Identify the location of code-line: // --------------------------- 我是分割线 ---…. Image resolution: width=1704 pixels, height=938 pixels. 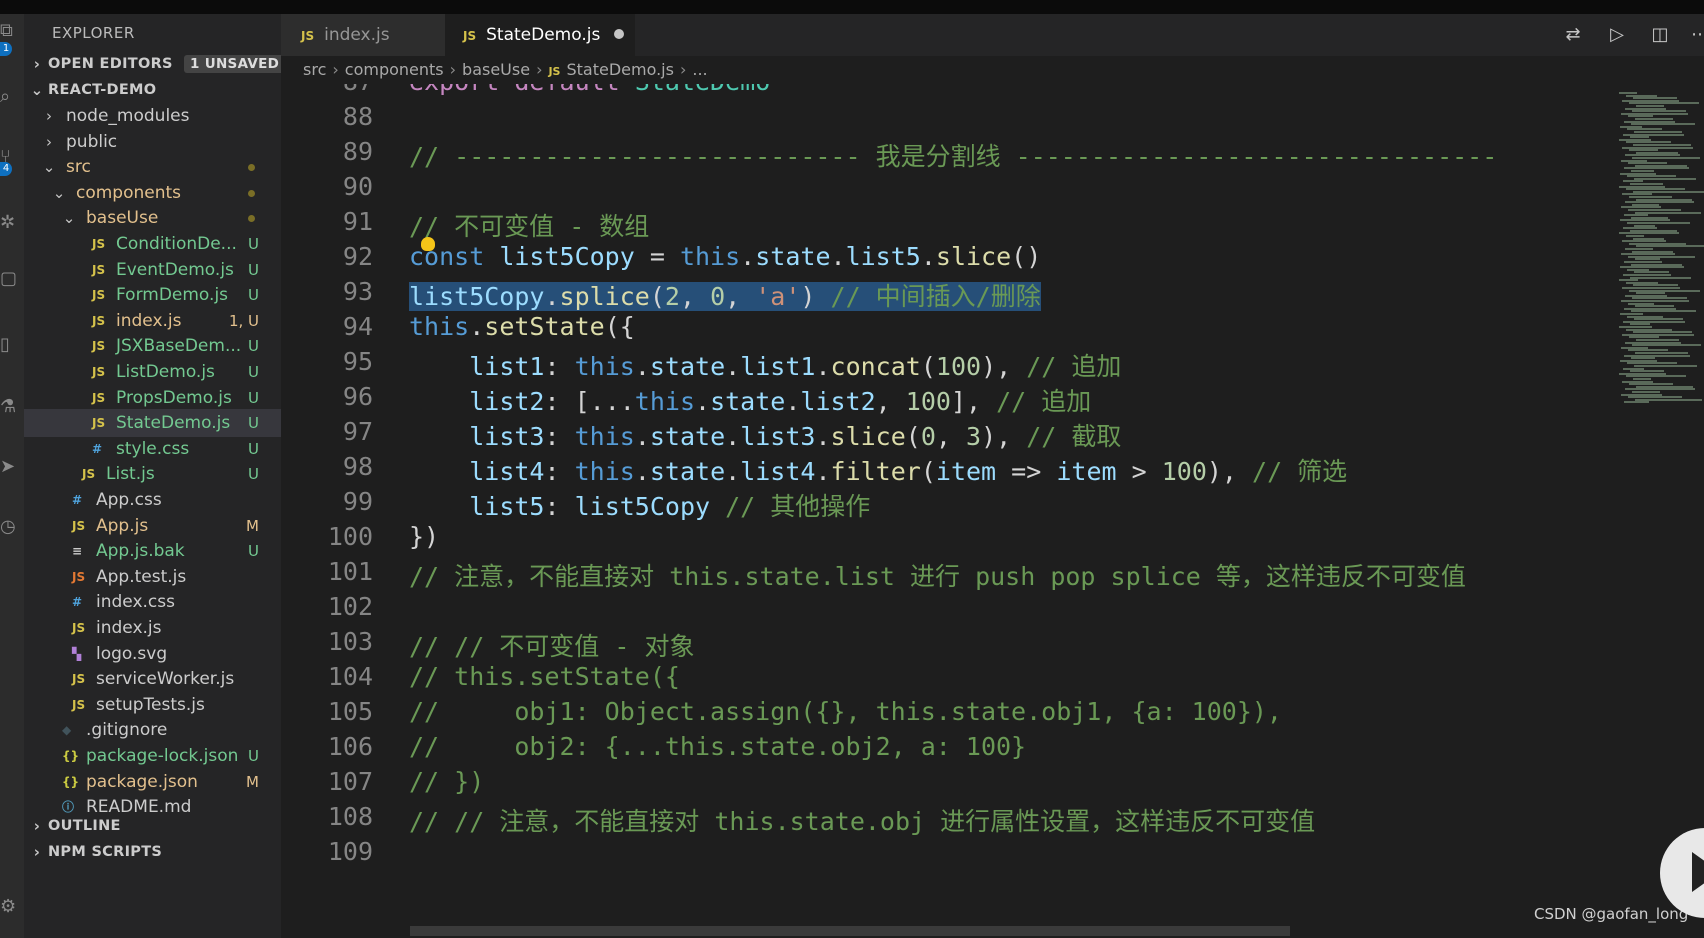
(953, 155).